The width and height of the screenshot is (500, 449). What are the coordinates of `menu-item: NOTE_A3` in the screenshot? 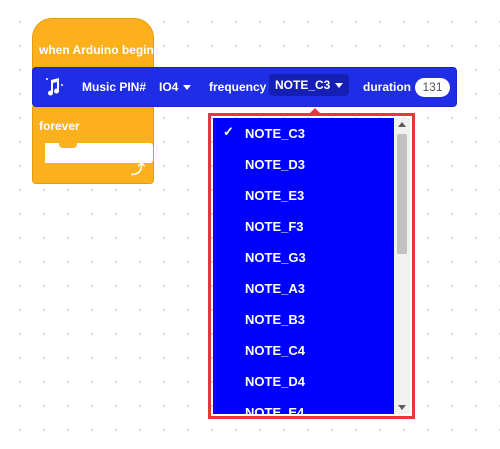 It's located at (303, 288).